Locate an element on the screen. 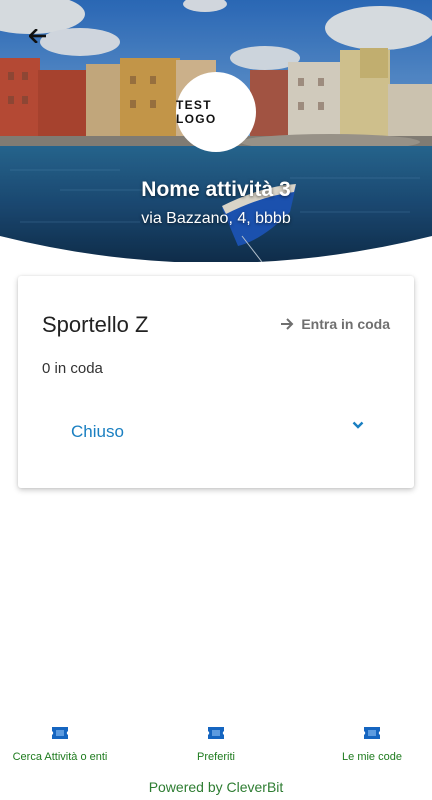  back-button is located at coordinates (38, 36).